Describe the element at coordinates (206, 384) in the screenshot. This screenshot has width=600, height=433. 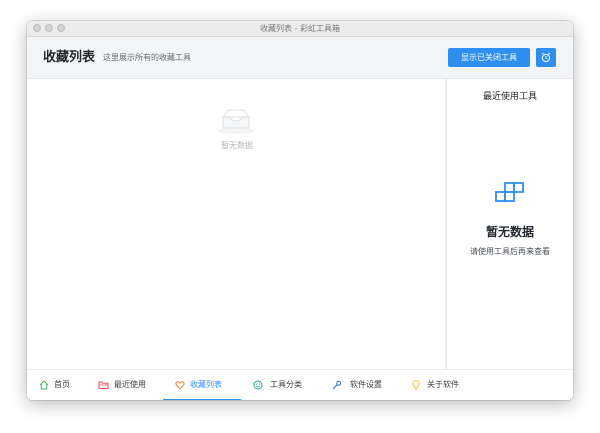
I see `nav-label-favorites: 收藏列表` at that location.